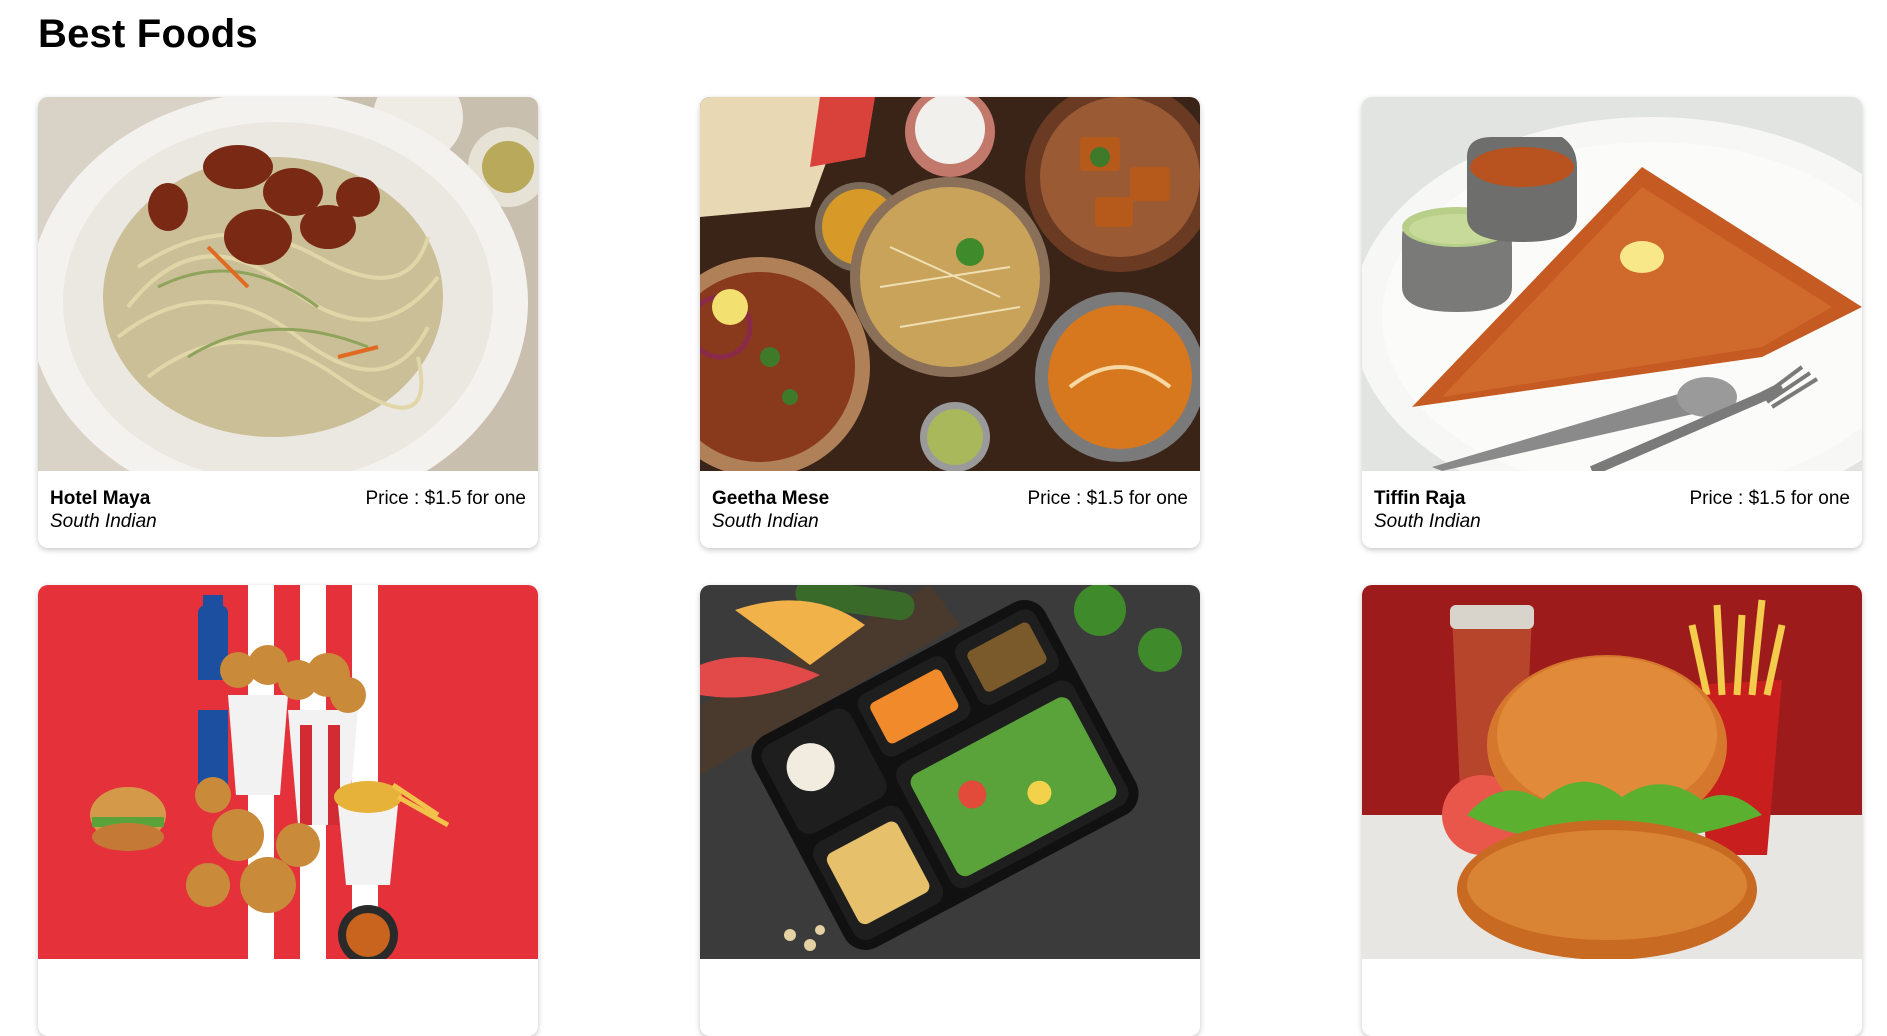 Image resolution: width=1887 pixels, height=1036 pixels. I want to click on dosa-plate-image, so click(1612, 284).